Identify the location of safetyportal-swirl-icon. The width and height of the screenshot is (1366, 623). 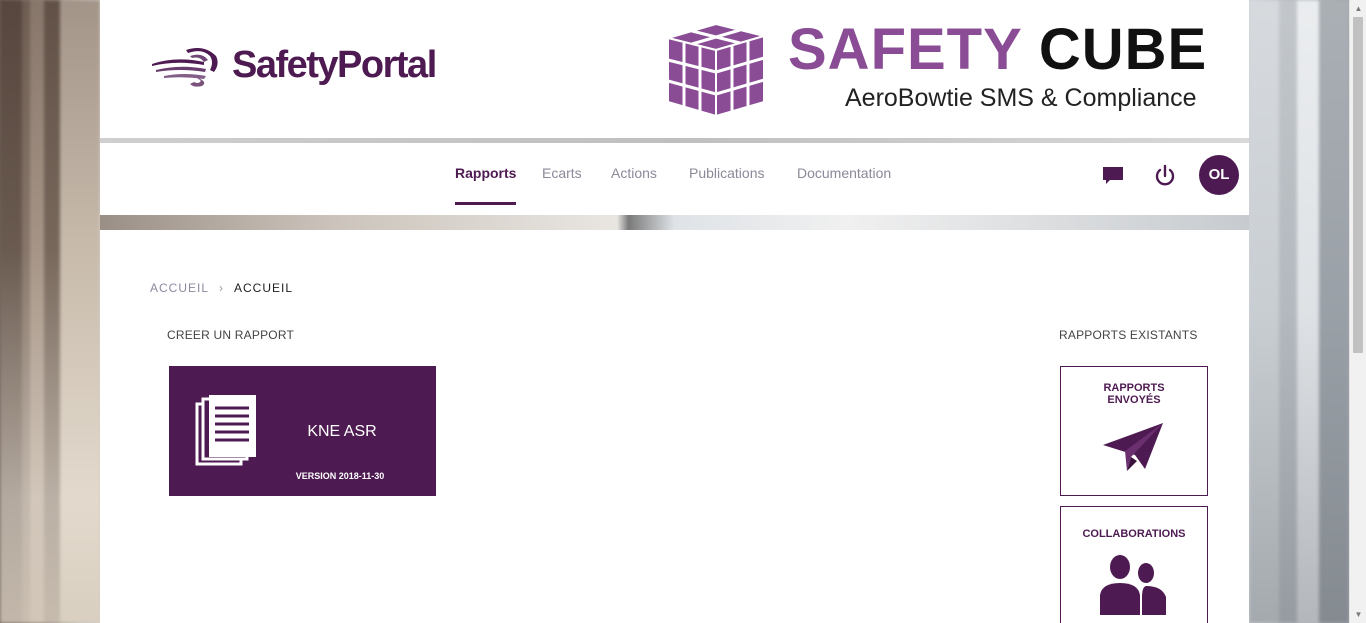
(185, 67).